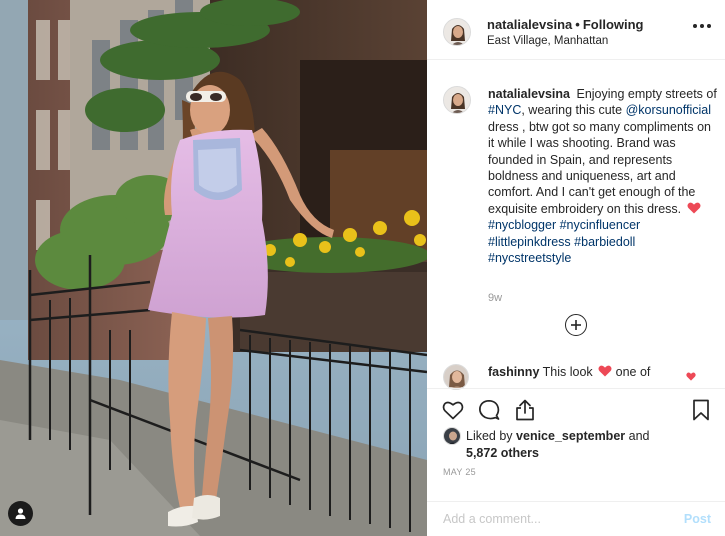  Describe the element at coordinates (697, 519) in the screenshot. I see `post-comment-button: Post` at that location.